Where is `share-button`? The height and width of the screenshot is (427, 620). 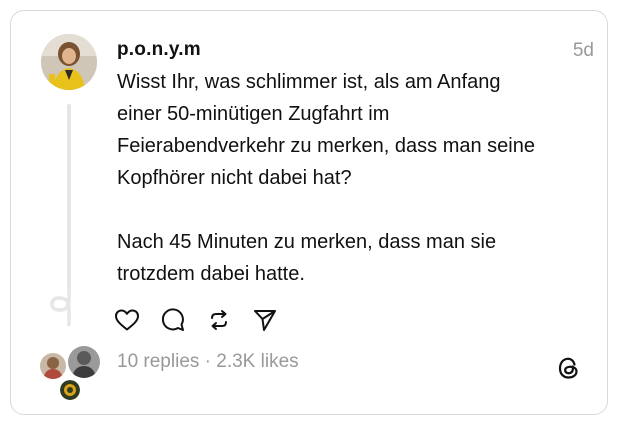
share-button is located at coordinates (275, 320).